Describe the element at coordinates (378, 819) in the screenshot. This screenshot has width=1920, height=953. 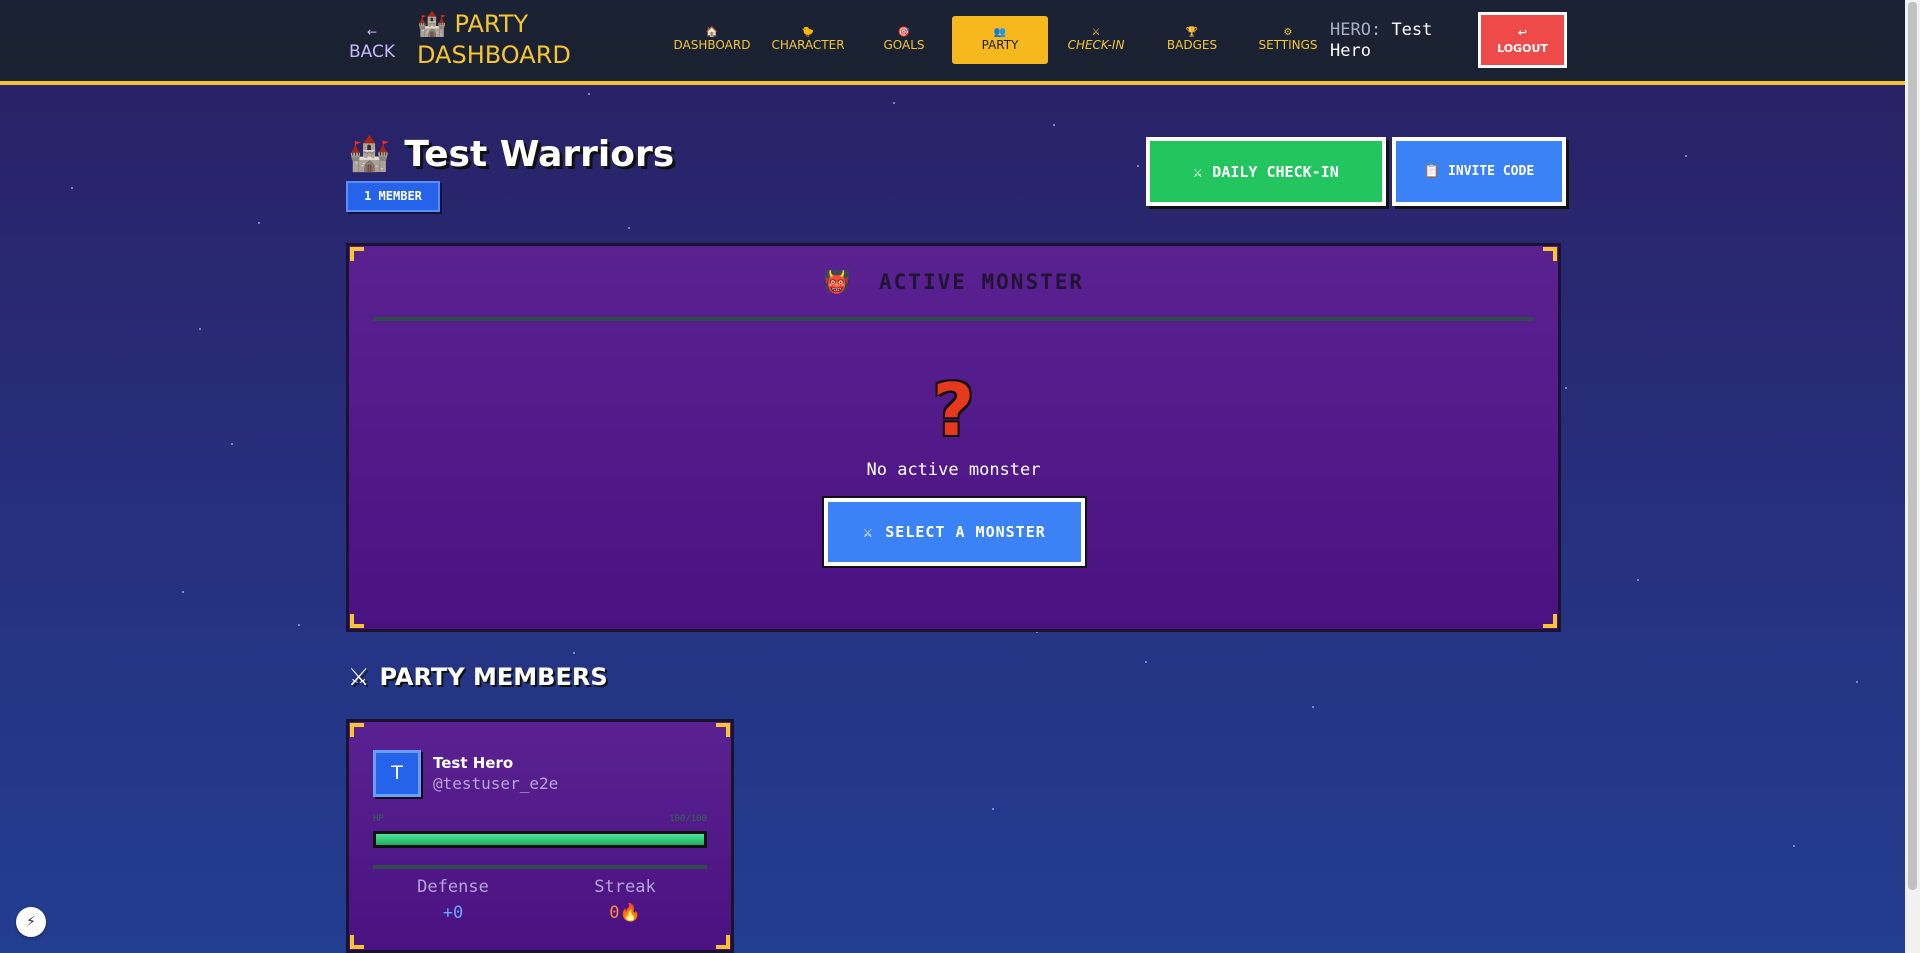
I see `hp-label: HP` at that location.